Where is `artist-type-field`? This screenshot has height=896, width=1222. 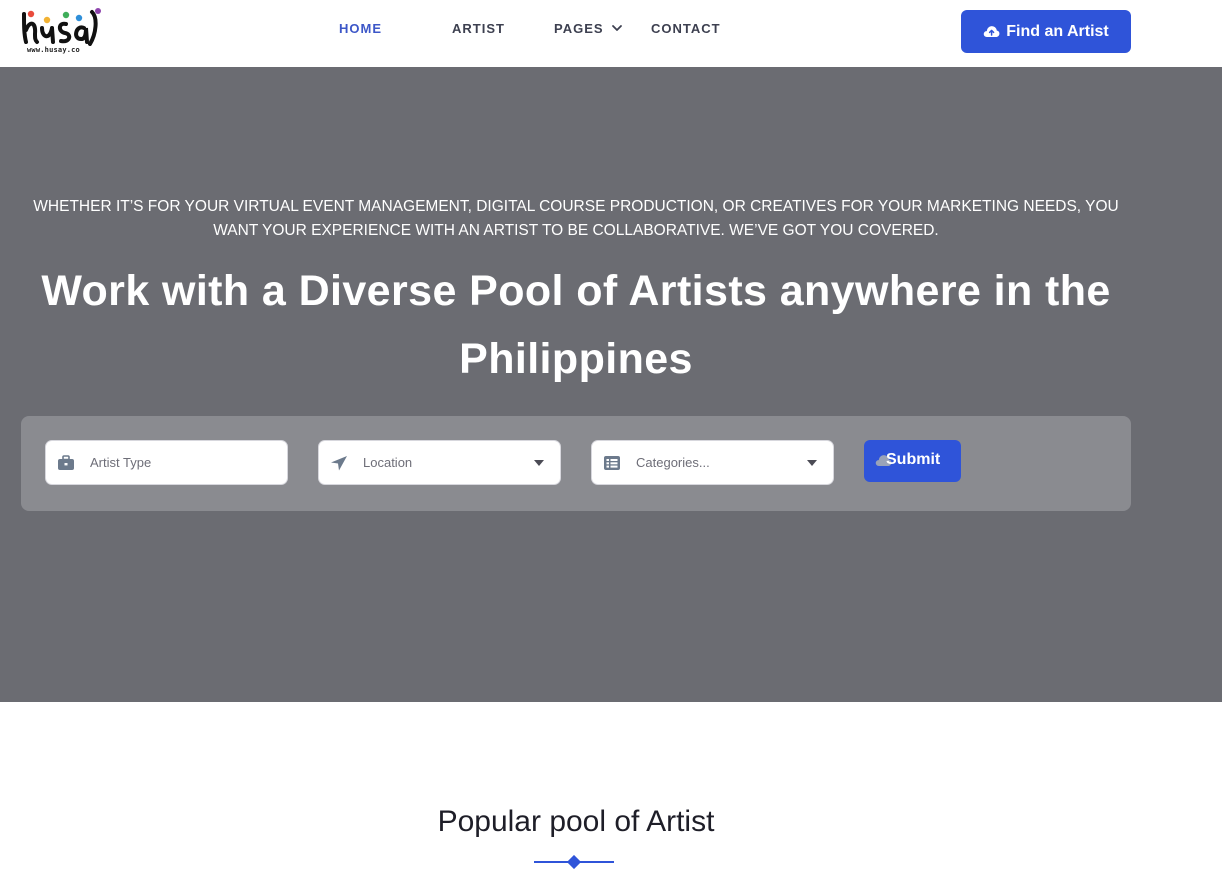 artist-type-field is located at coordinates (166, 462).